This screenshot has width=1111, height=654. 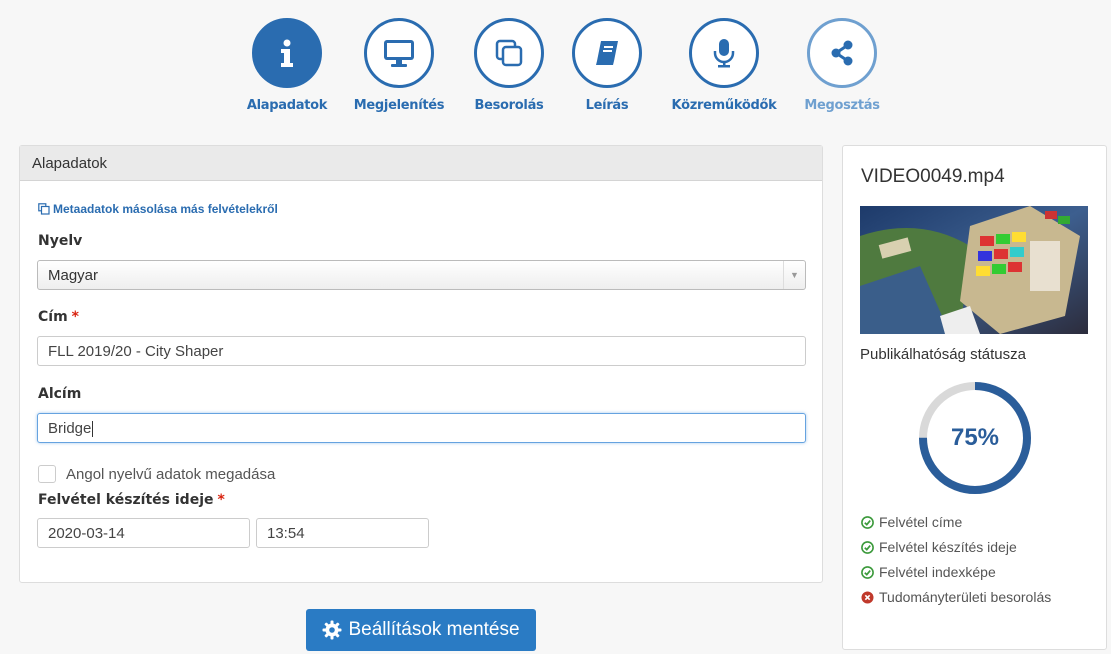 I want to click on step-label: Leírás, so click(x=607, y=105).